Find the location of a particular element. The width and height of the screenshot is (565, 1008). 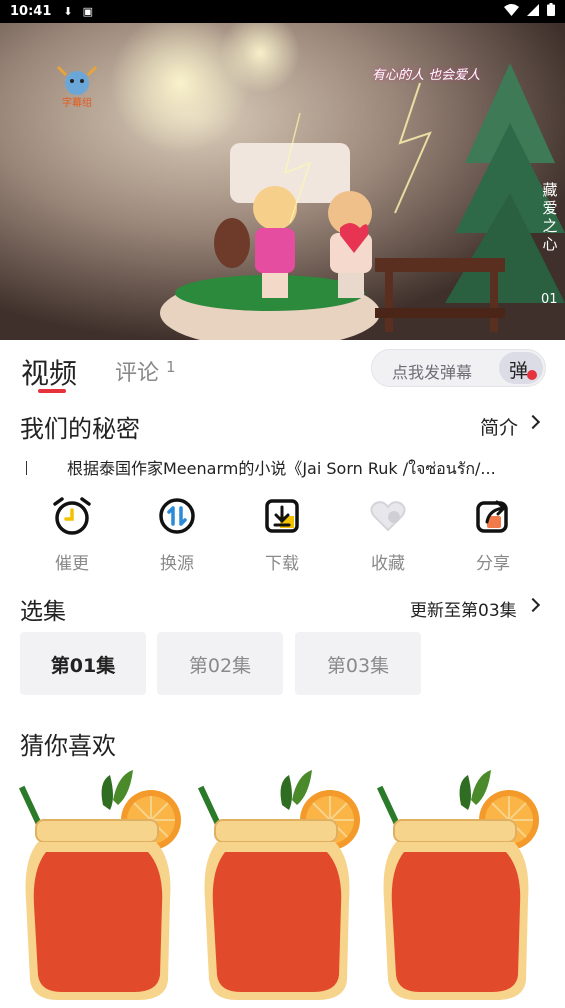

episodes-title: 选集 is located at coordinates (43, 612).